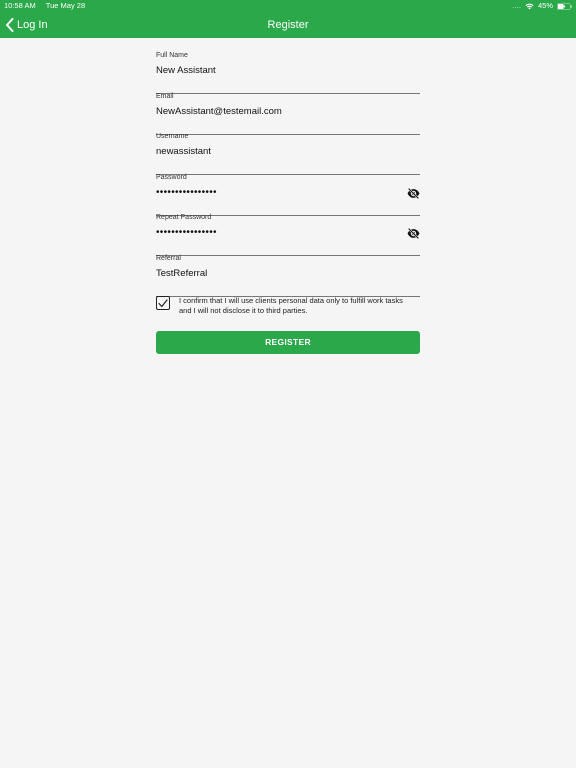  I want to click on password-field: Password ••••••••••••••••, so click(288, 195).